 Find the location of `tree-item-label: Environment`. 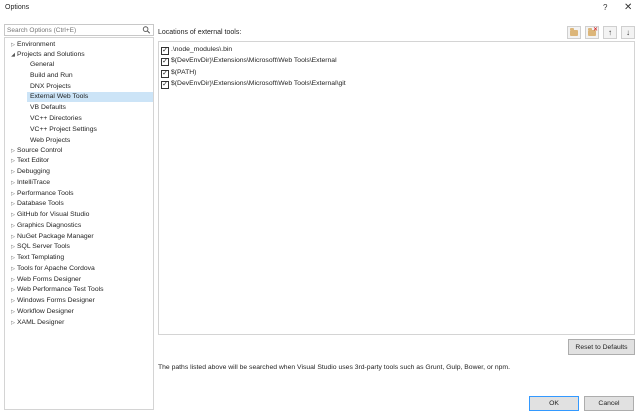

tree-item-label: Environment is located at coordinates (36, 44).